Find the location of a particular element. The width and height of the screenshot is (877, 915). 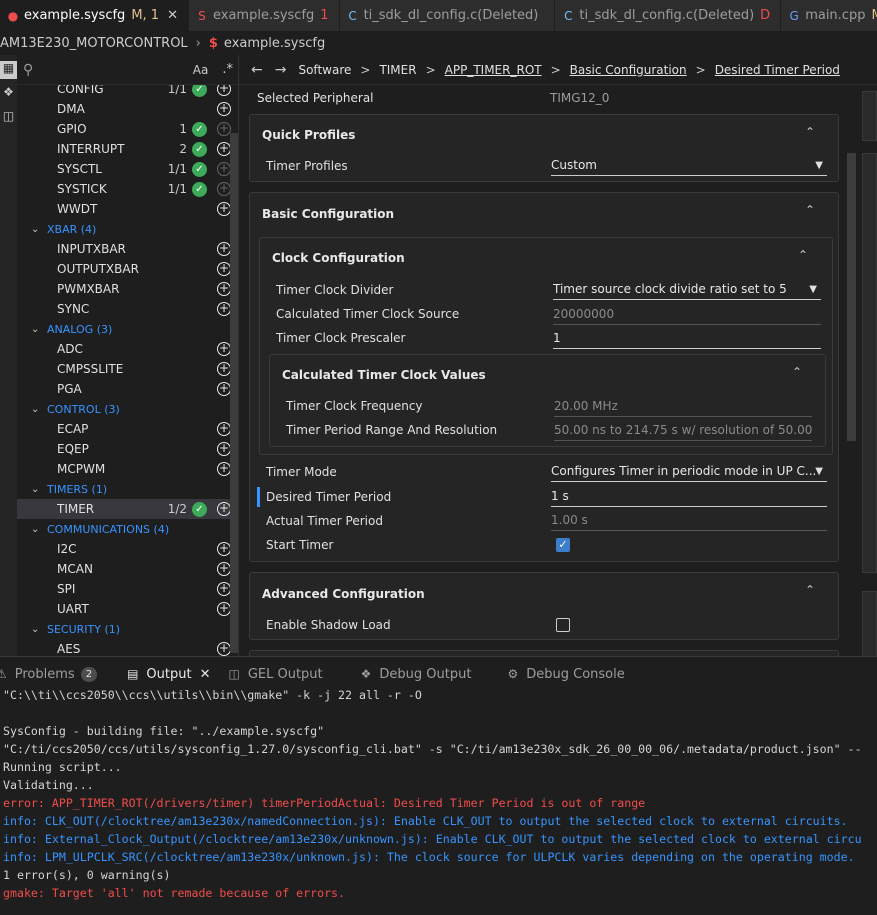

module-item: ECAP + is located at coordinates (127, 429).